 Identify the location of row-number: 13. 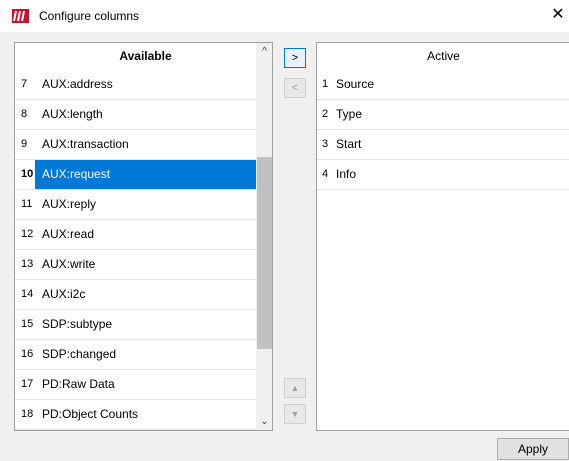
(27, 264).